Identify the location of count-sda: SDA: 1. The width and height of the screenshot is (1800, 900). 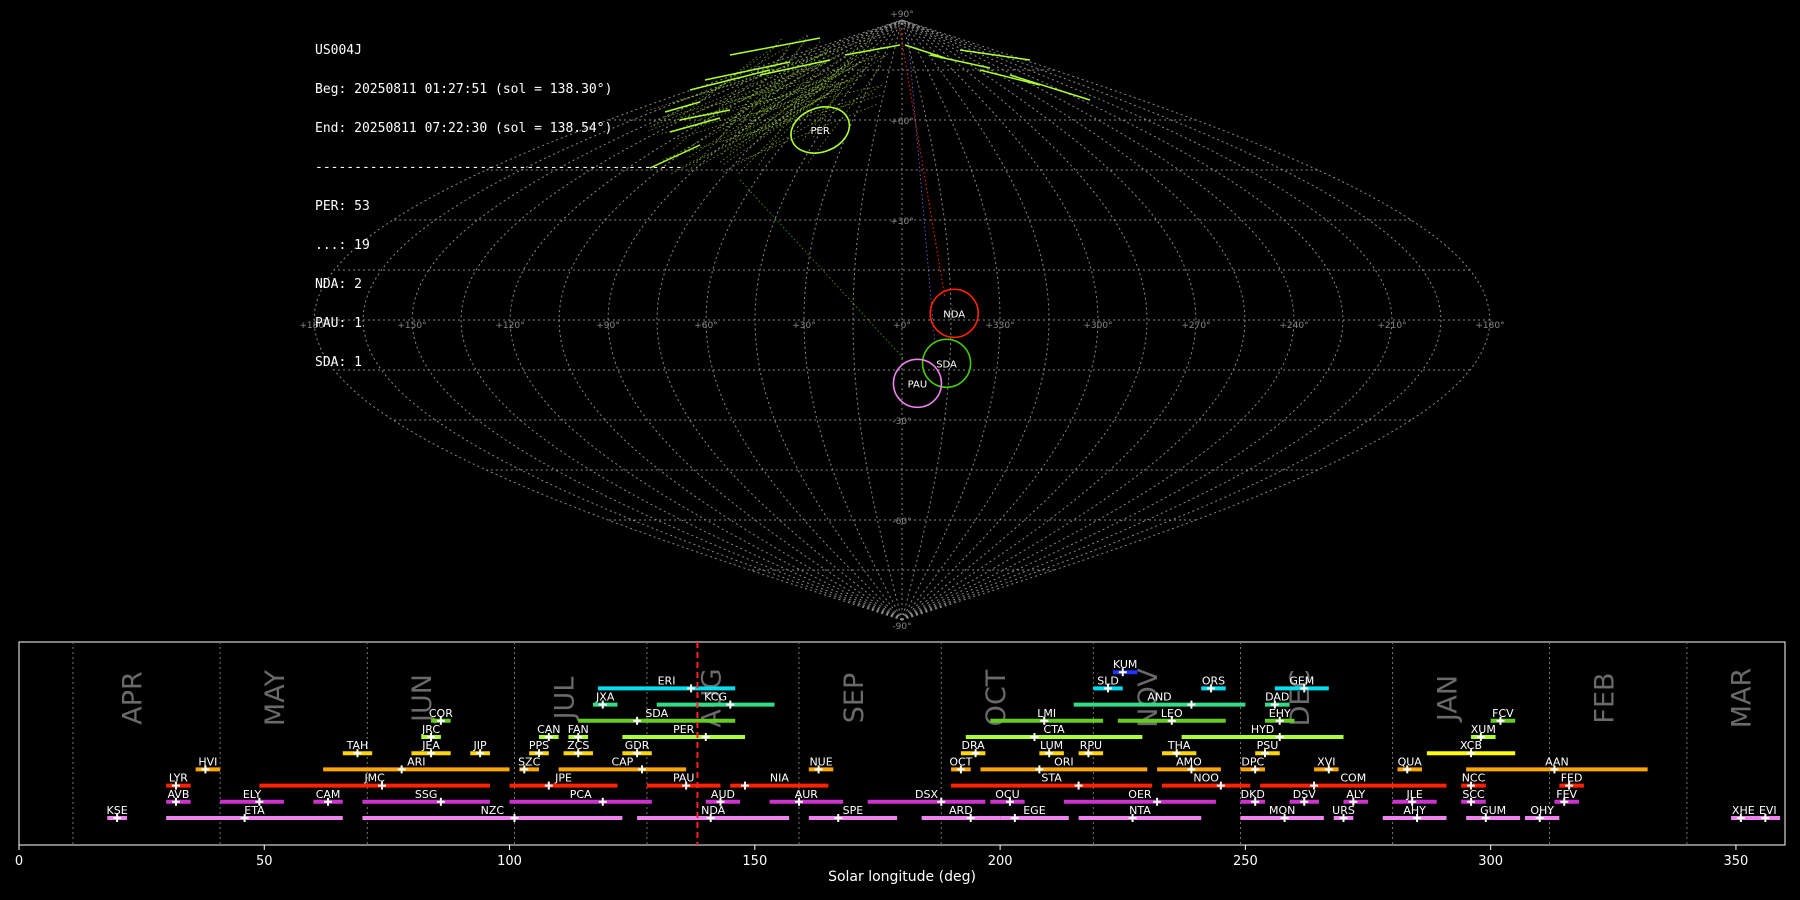
(338, 362).